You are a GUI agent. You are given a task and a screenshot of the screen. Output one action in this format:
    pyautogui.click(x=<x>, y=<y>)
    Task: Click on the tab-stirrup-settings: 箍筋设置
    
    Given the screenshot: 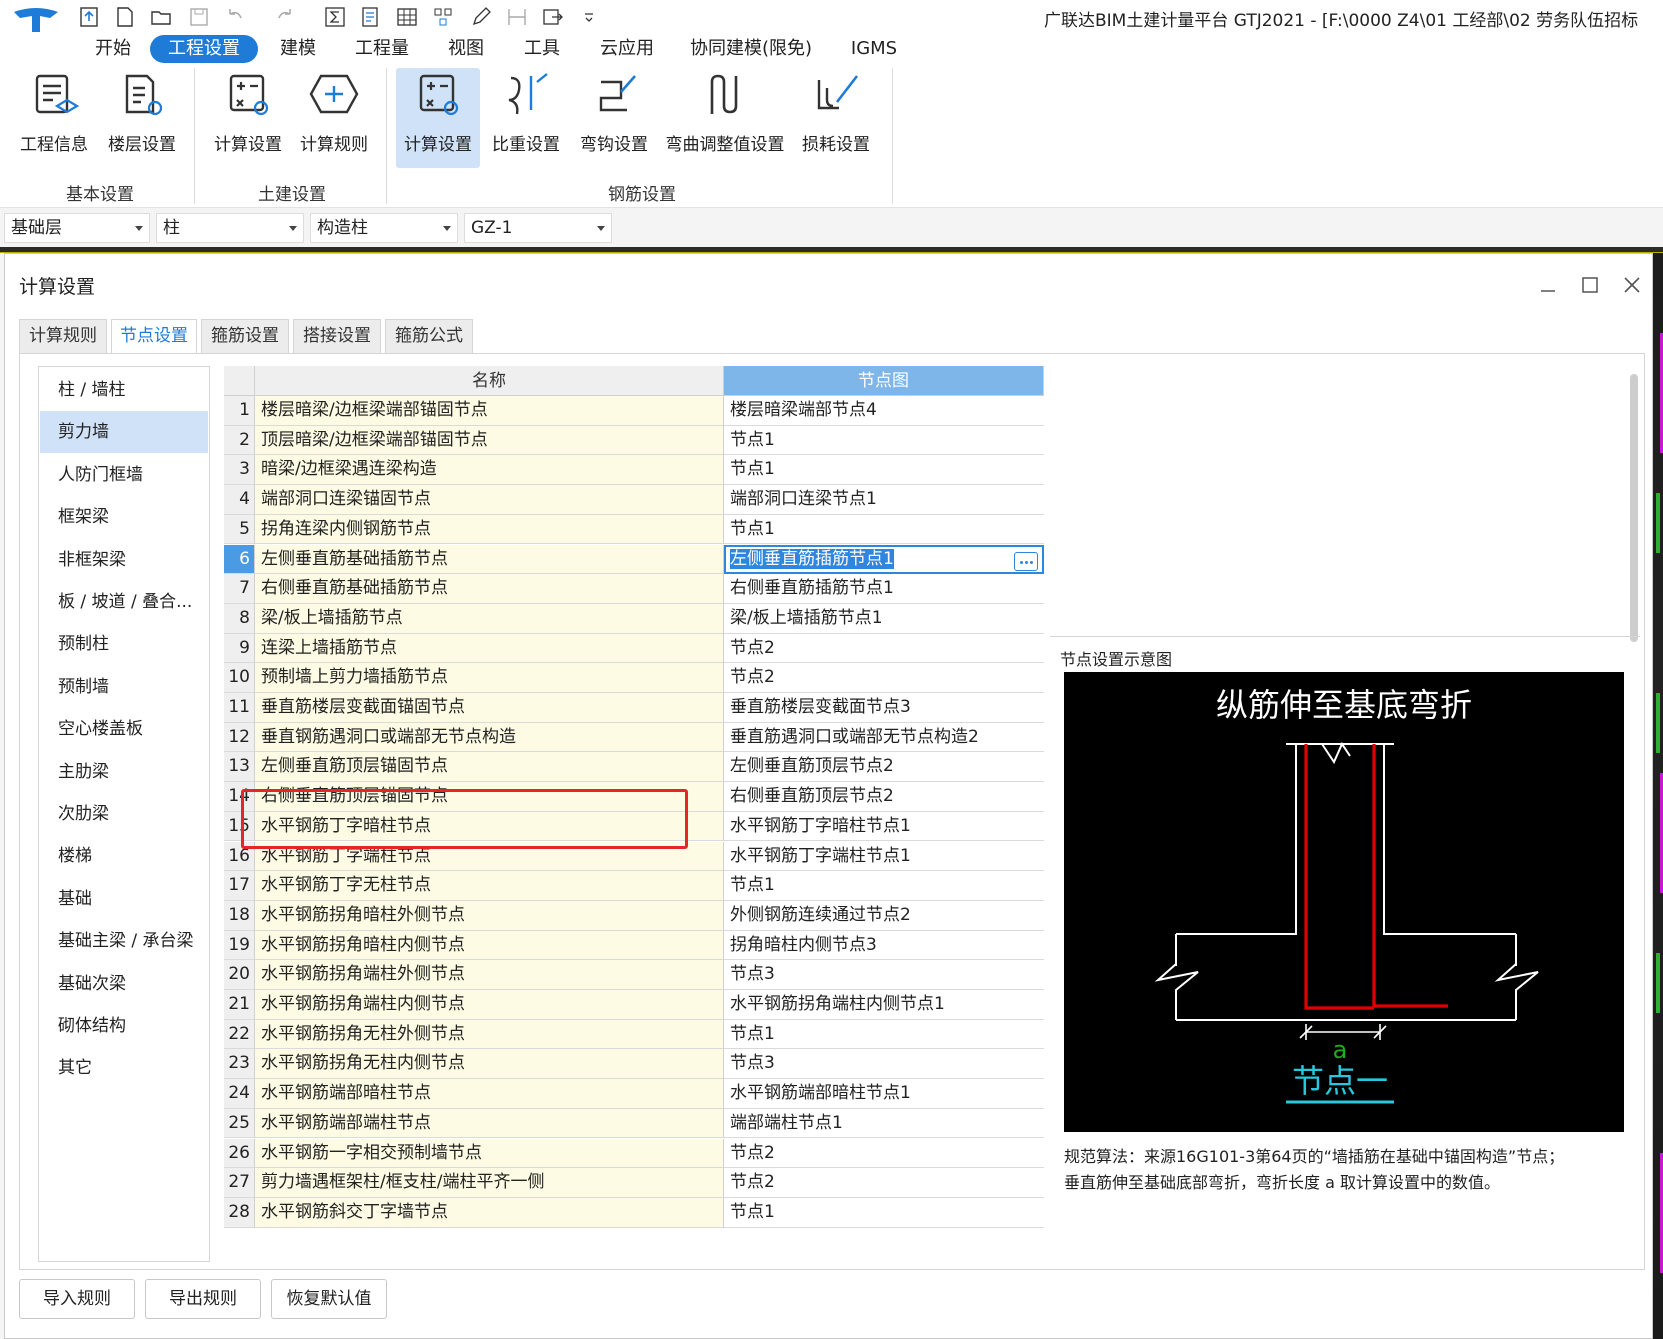 What is the action you would take?
    pyautogui.click(x=245, y=336)
    